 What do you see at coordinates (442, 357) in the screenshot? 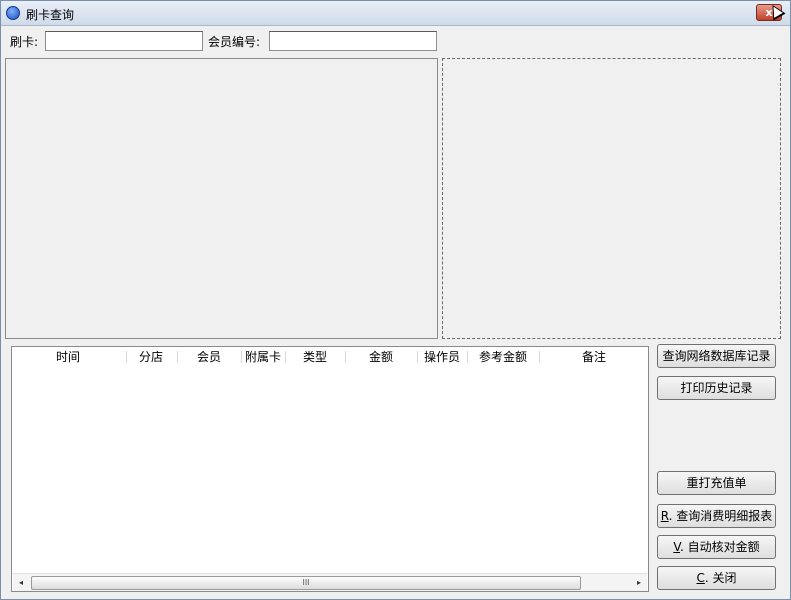
I see `col-operator: 操作员` at bounding box center [442, 357].